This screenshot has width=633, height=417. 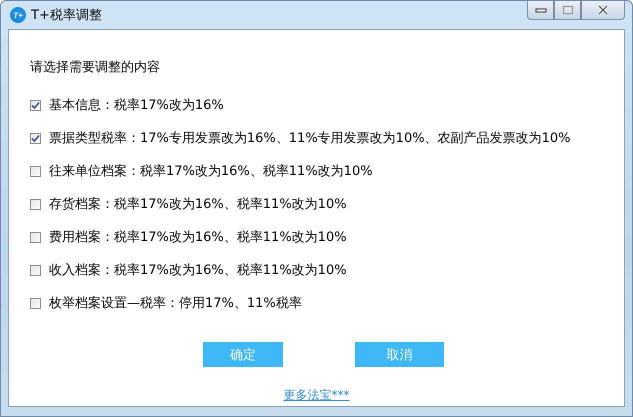 I want to click on close-icon, so click(x=603, y=10).